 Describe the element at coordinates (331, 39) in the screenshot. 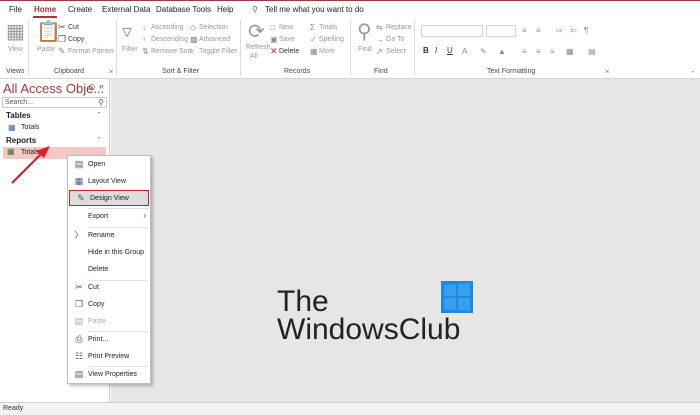

I see `spelling-button: Spelling` at that location.